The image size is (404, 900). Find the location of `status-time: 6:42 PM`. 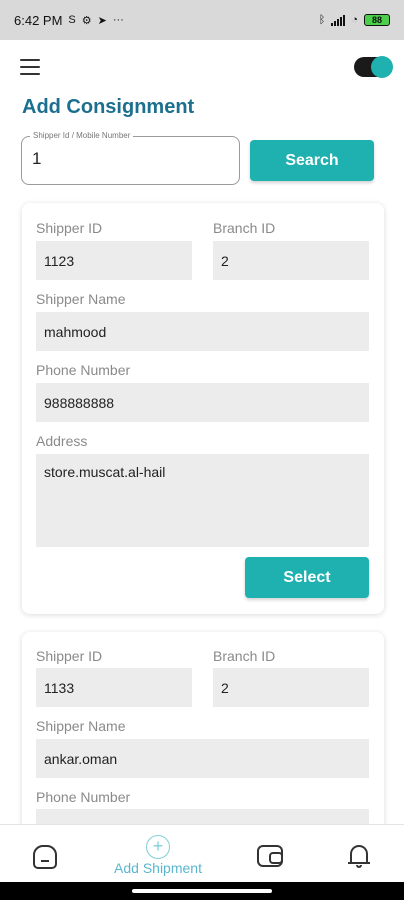

status-time: 6:42 PM is located at coordinates (38, 20).